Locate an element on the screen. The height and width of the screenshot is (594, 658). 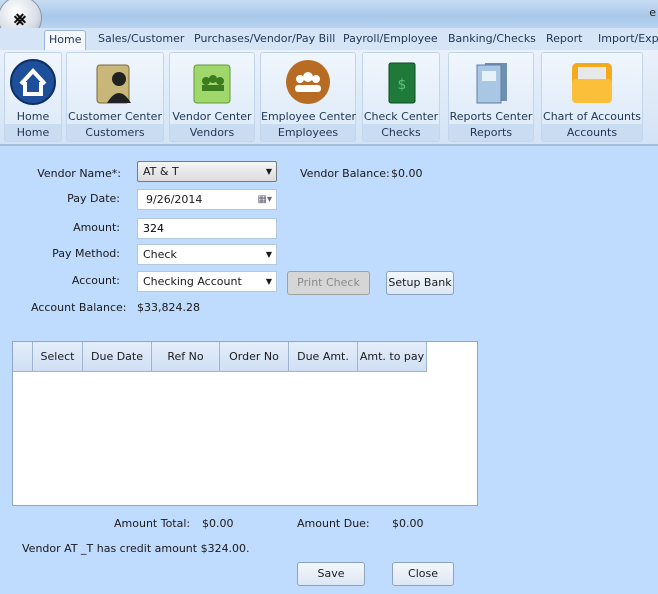
pay-method-select: Check ▼ is located at coordinates (207, 254).